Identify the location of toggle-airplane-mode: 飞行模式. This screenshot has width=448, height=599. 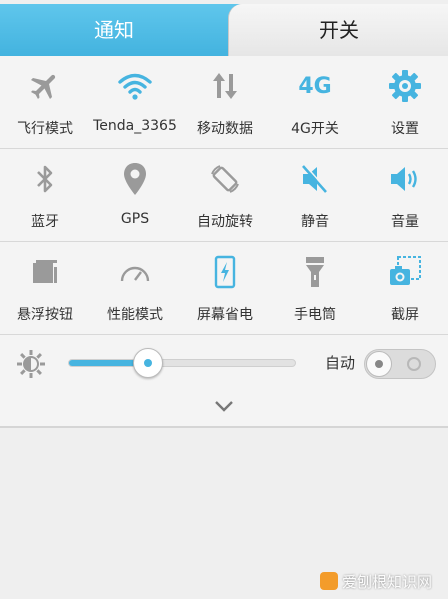
(45, 102).